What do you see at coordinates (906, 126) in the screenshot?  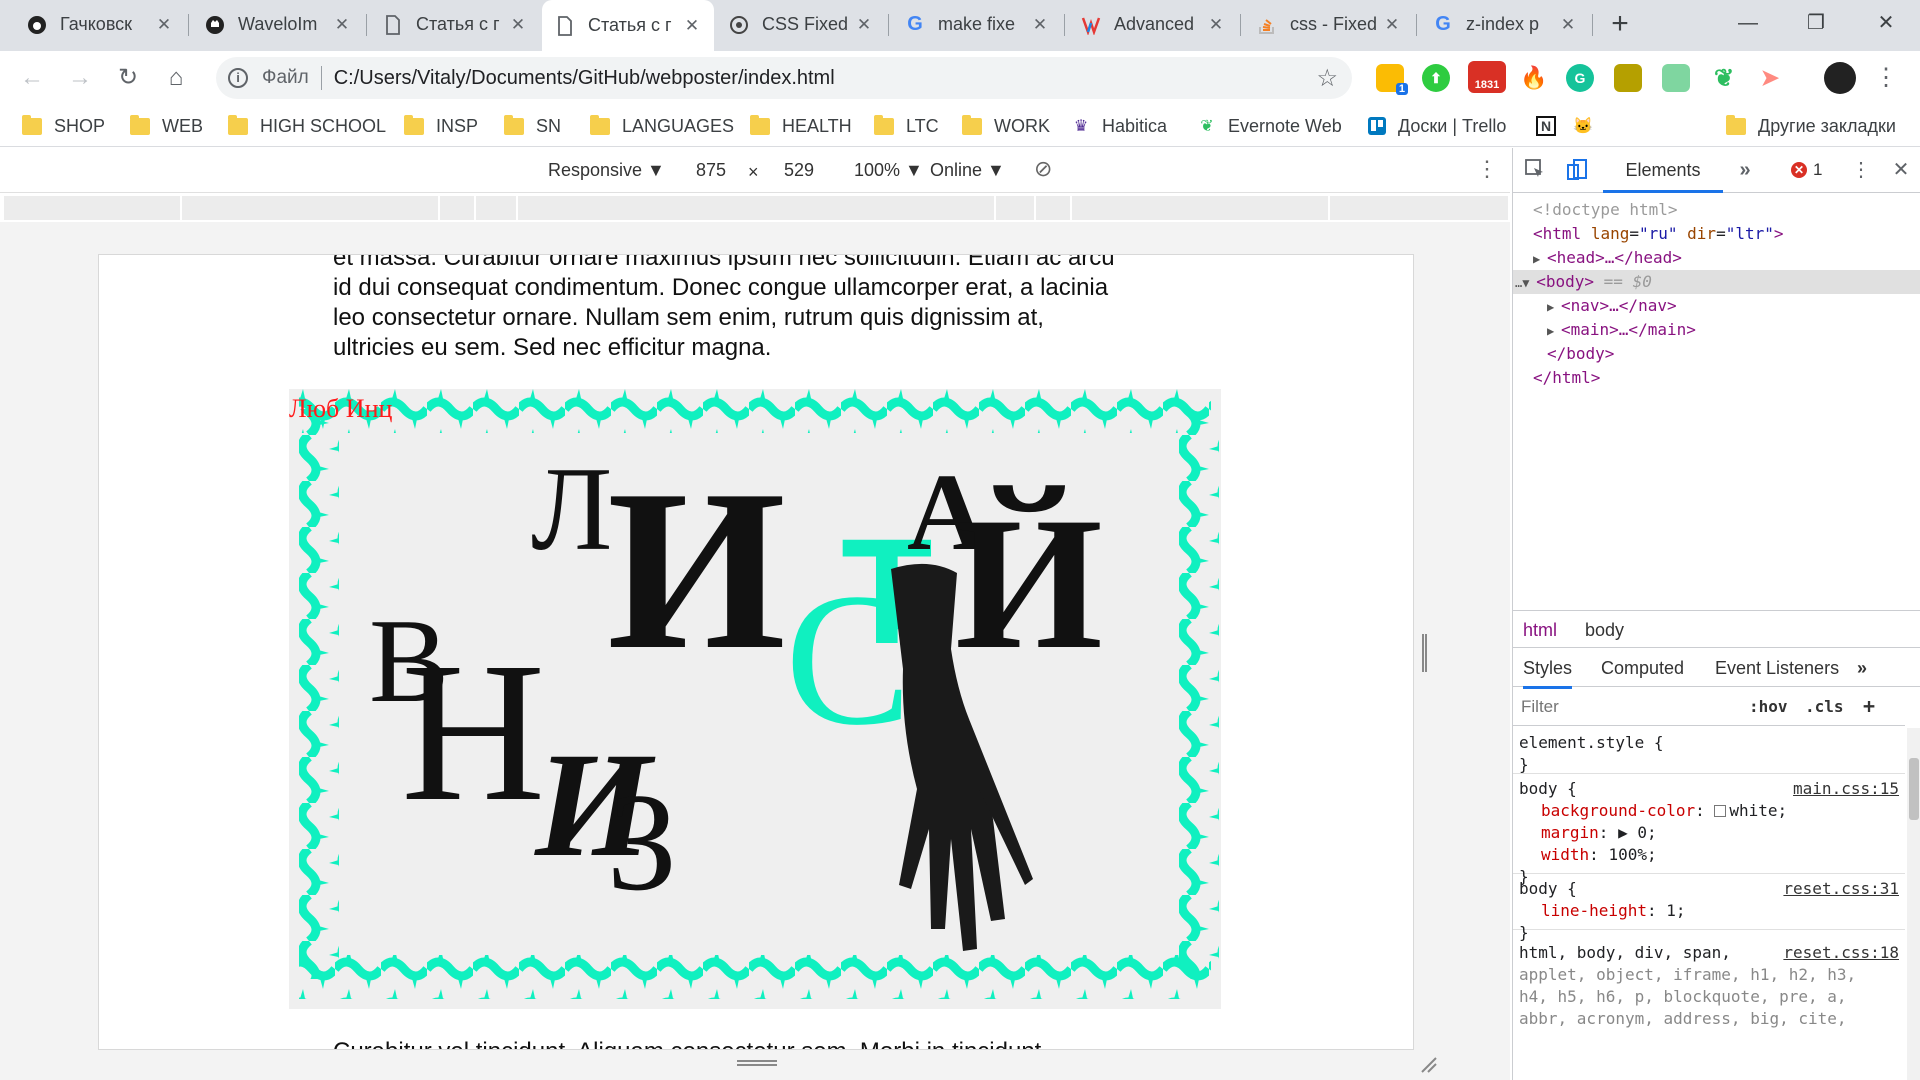 I see `bookmark-folder: LTC` at bounding box center [906, 126].